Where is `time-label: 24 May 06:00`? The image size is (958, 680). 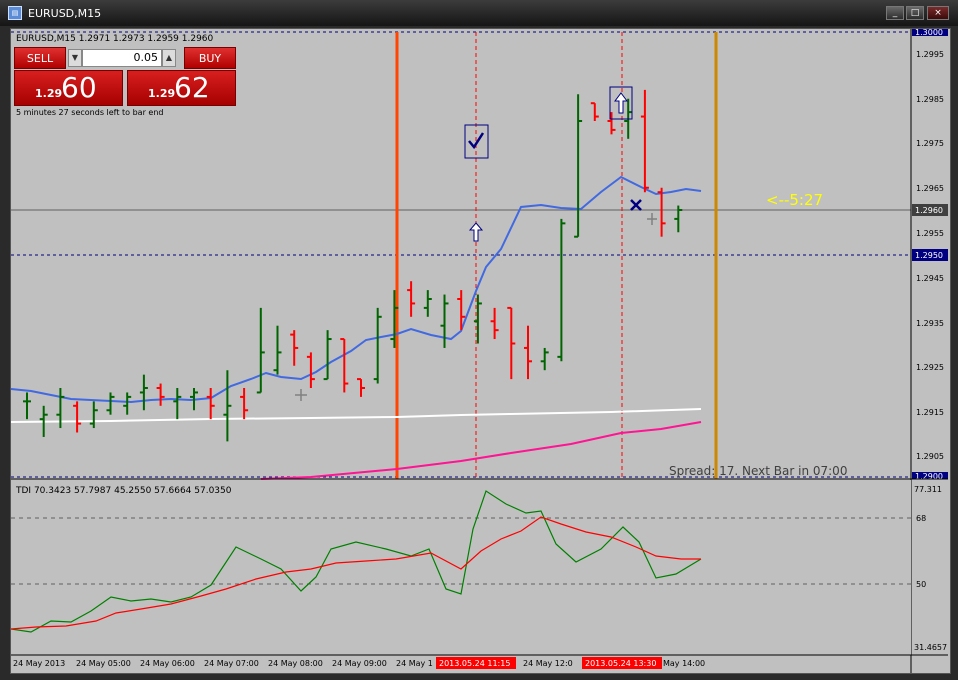 time-label: 24 May 06:00 is located at coordinates (167, 663).